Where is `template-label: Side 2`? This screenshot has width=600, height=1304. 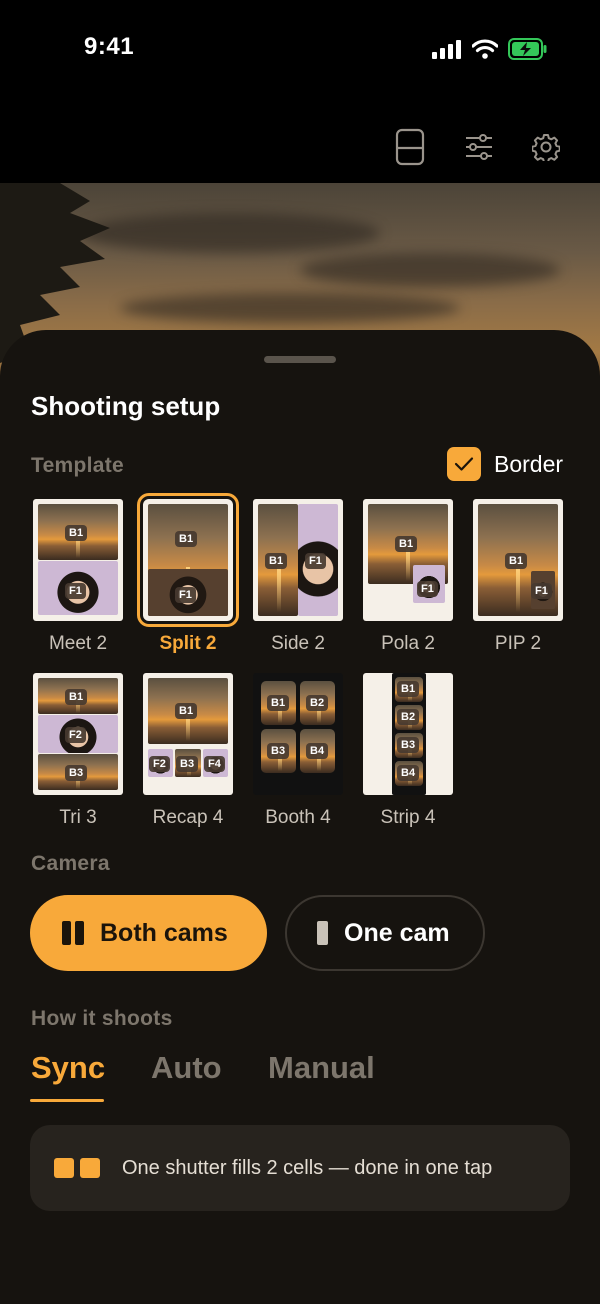
template-label: Side 2 is located at coordinates (298, 643).